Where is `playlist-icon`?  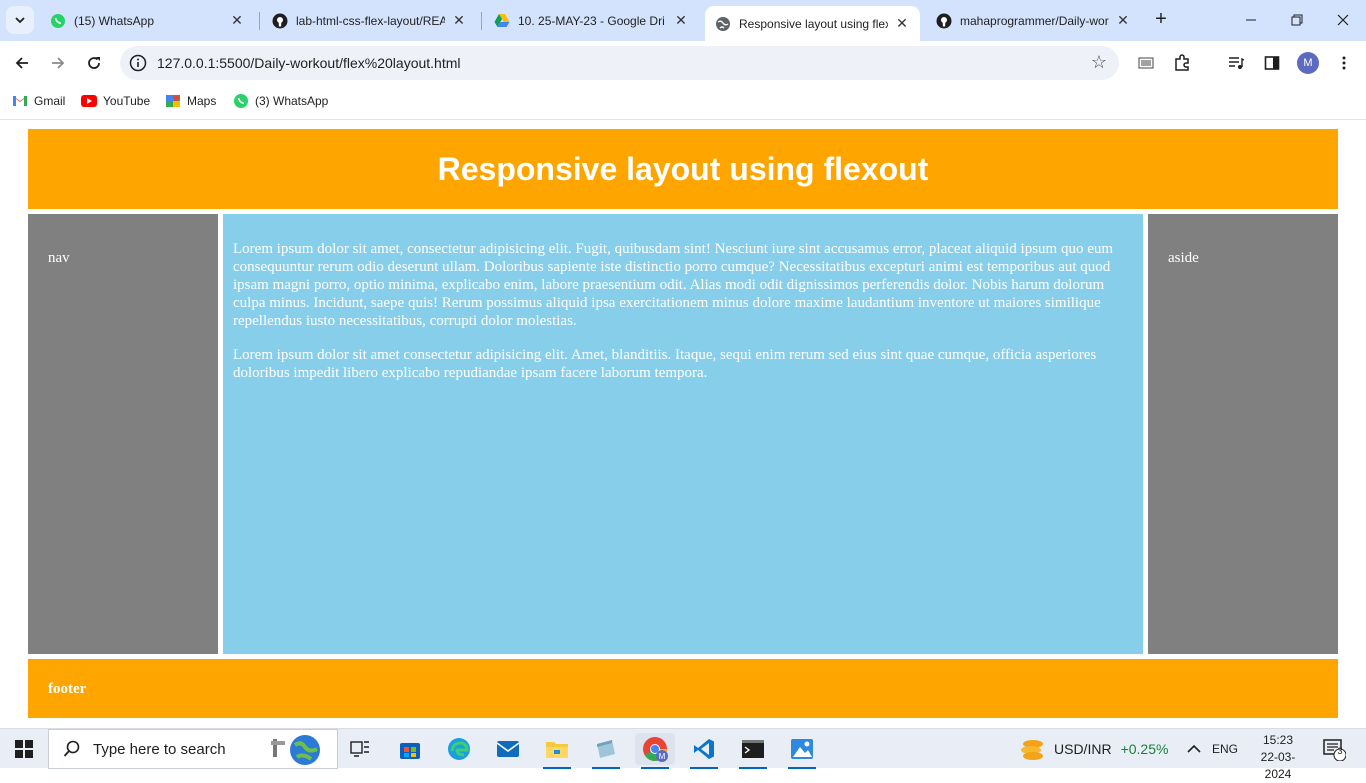 playlist-icon is located at coordinates (1236, 63).